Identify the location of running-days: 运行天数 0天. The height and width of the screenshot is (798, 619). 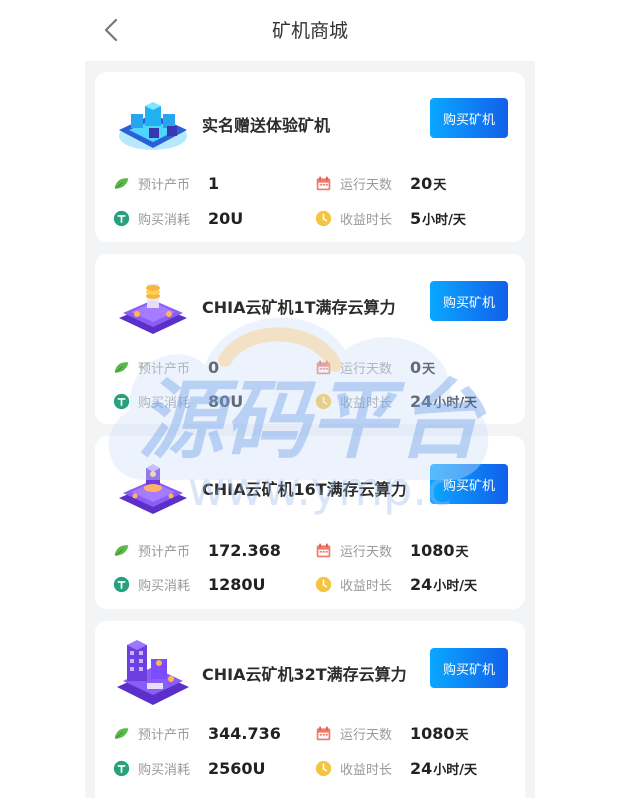
(375, 367).